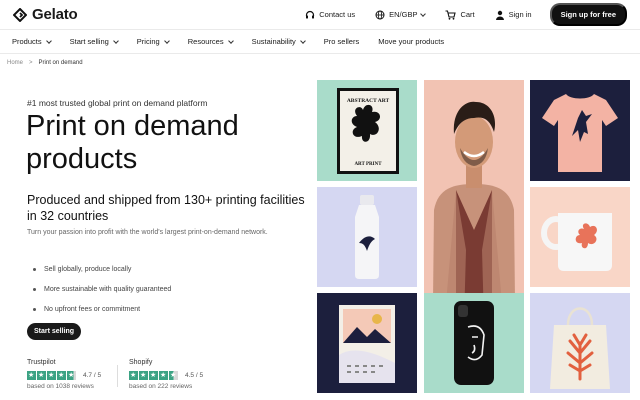 The image size is (640, 400). I want to click on locale-label: EN/GBP, so click(403, 14).